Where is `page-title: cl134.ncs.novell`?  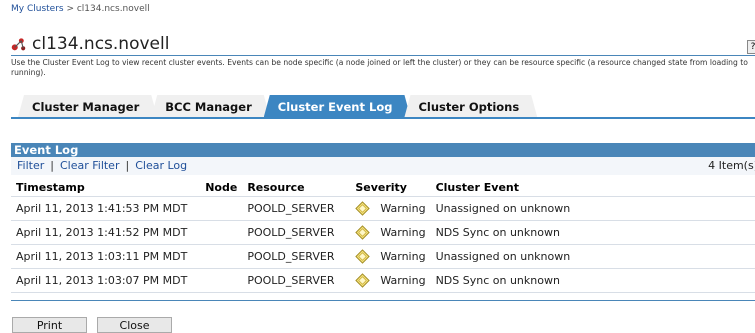 page-title: cl134.ncs.novell is located at coordinates (101, 44).